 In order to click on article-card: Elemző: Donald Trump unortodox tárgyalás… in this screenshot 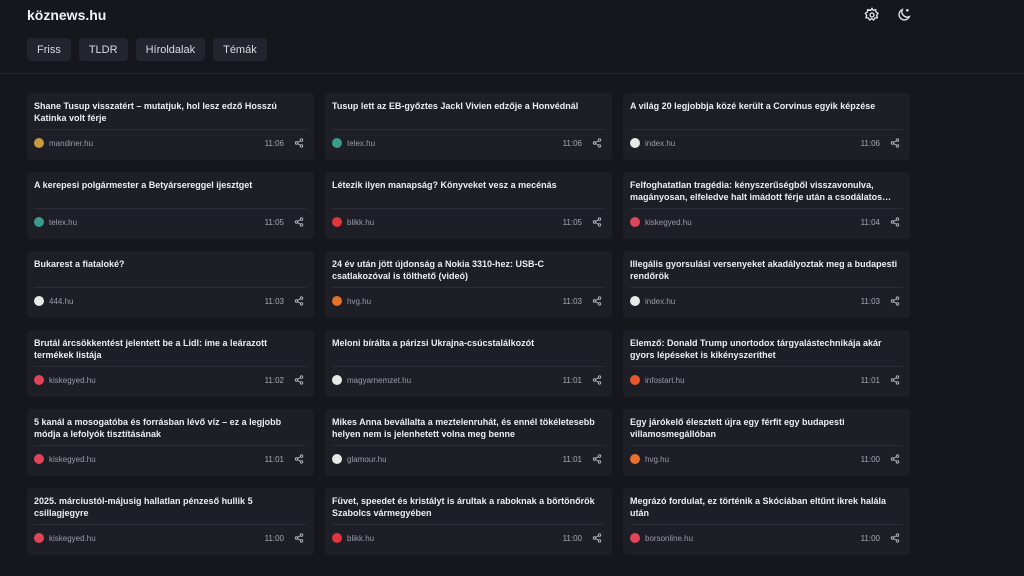, I will do `click(766, 363)`.